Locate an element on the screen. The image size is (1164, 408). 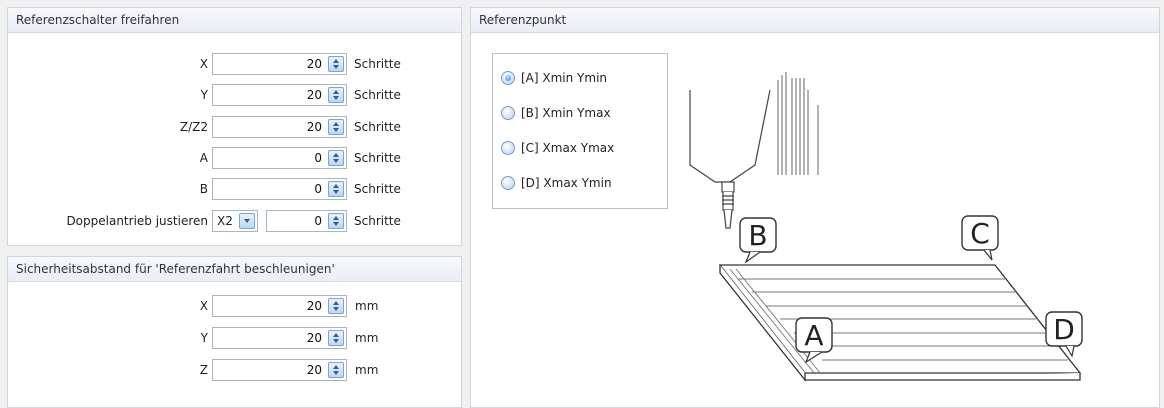
label-a: A is located at coordinates (203, 158).